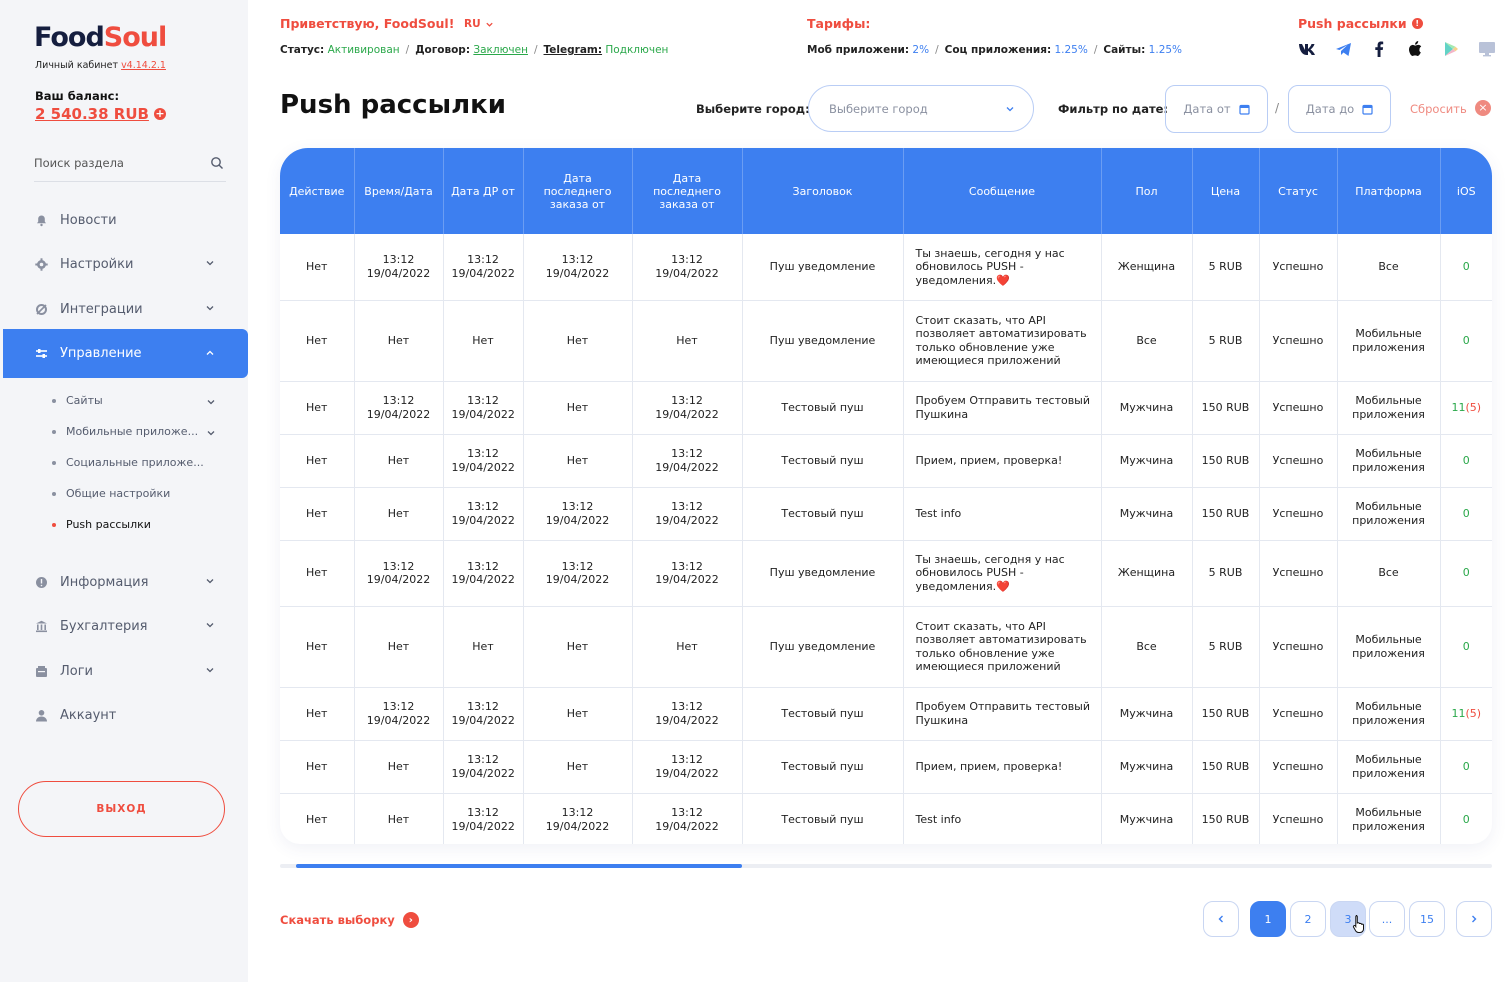 This screenshot has height=982, width=1512. What do you see at coordinates (399, 191) in the screenshot?
I see `column-header: Время/Дата` at bounding box center [399, 191].